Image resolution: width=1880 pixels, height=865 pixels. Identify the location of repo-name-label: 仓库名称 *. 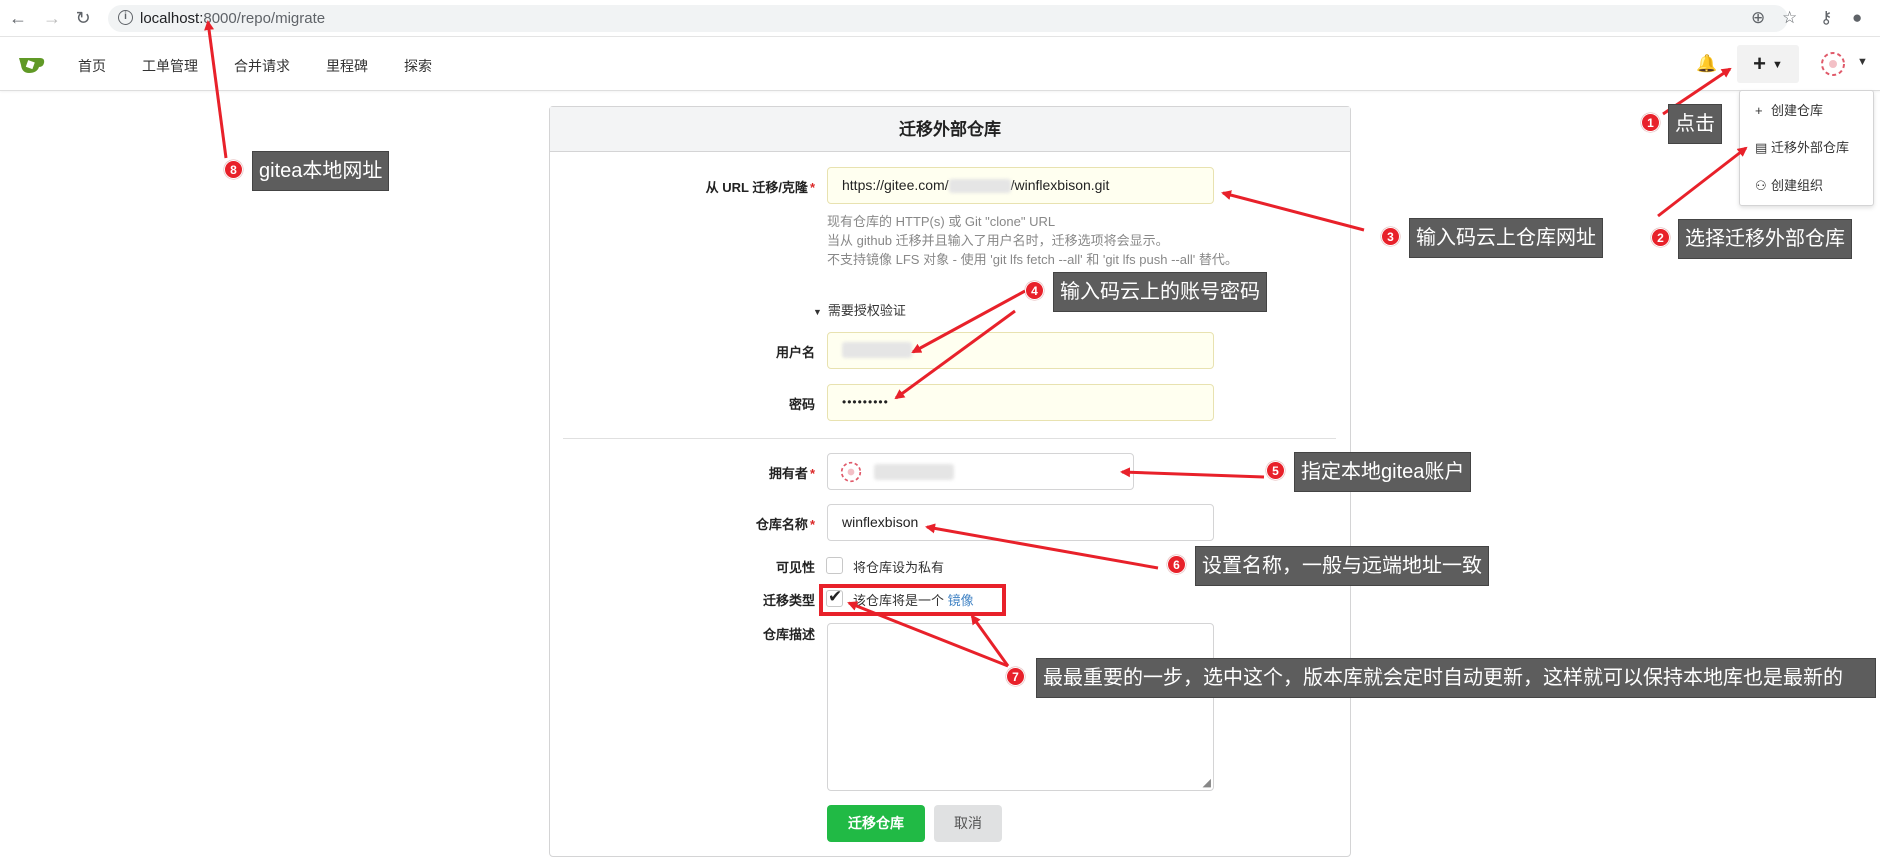
(785, 524).